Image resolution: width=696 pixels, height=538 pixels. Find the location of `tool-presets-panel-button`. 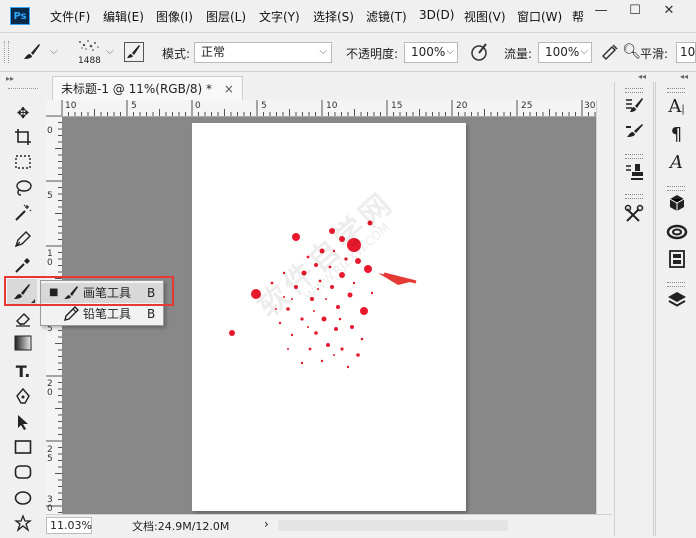

tool-presets-panel-button is located at coordinates (634, 216).